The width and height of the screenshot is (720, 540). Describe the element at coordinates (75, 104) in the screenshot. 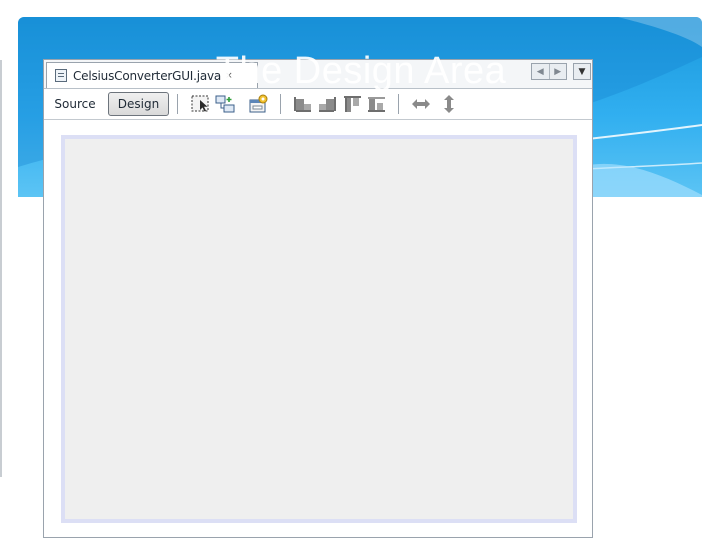

I see `source-view-button: Source` at that location.